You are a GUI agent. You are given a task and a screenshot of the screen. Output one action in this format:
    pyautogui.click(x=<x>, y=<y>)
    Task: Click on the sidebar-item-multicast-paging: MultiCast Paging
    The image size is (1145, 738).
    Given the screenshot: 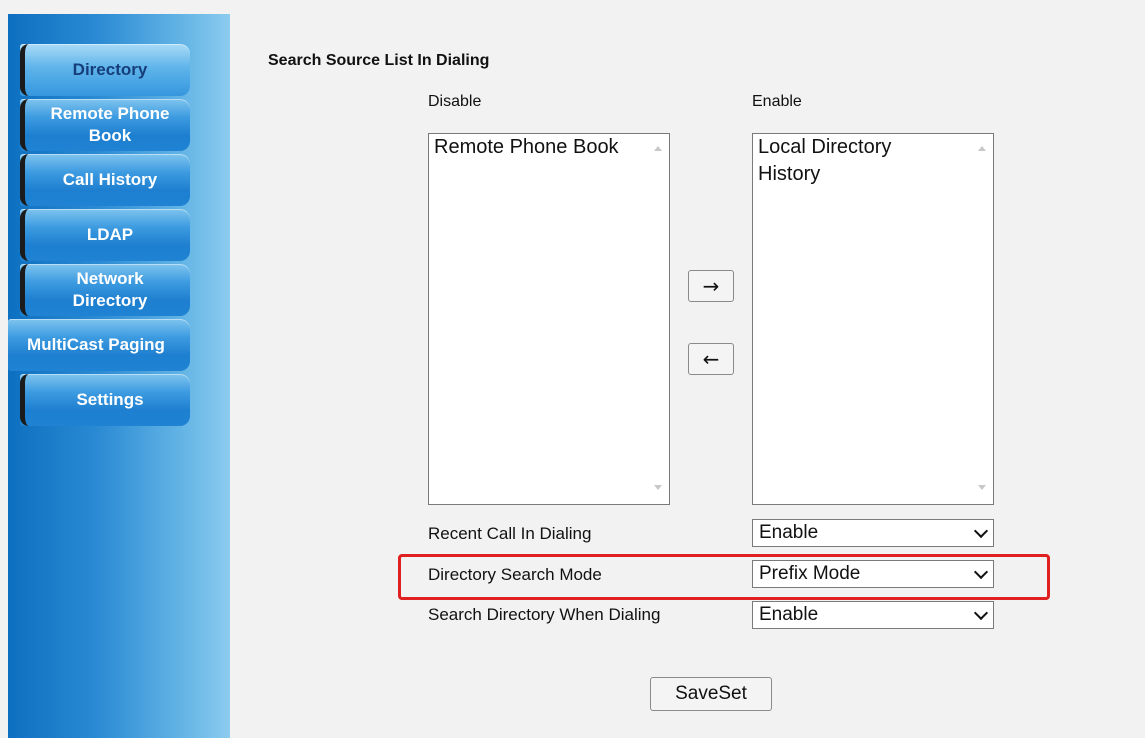 What is the action you would take?
    pyautogui.click(x=99, y=345)
    